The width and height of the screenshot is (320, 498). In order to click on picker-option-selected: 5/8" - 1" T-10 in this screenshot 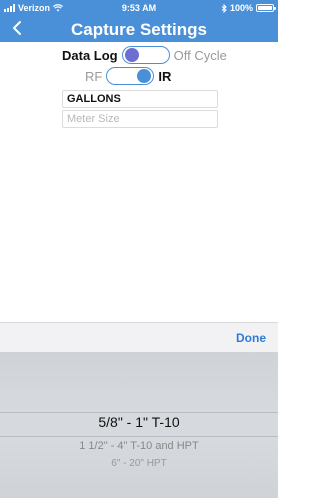, I will do `click(139, 422)`.